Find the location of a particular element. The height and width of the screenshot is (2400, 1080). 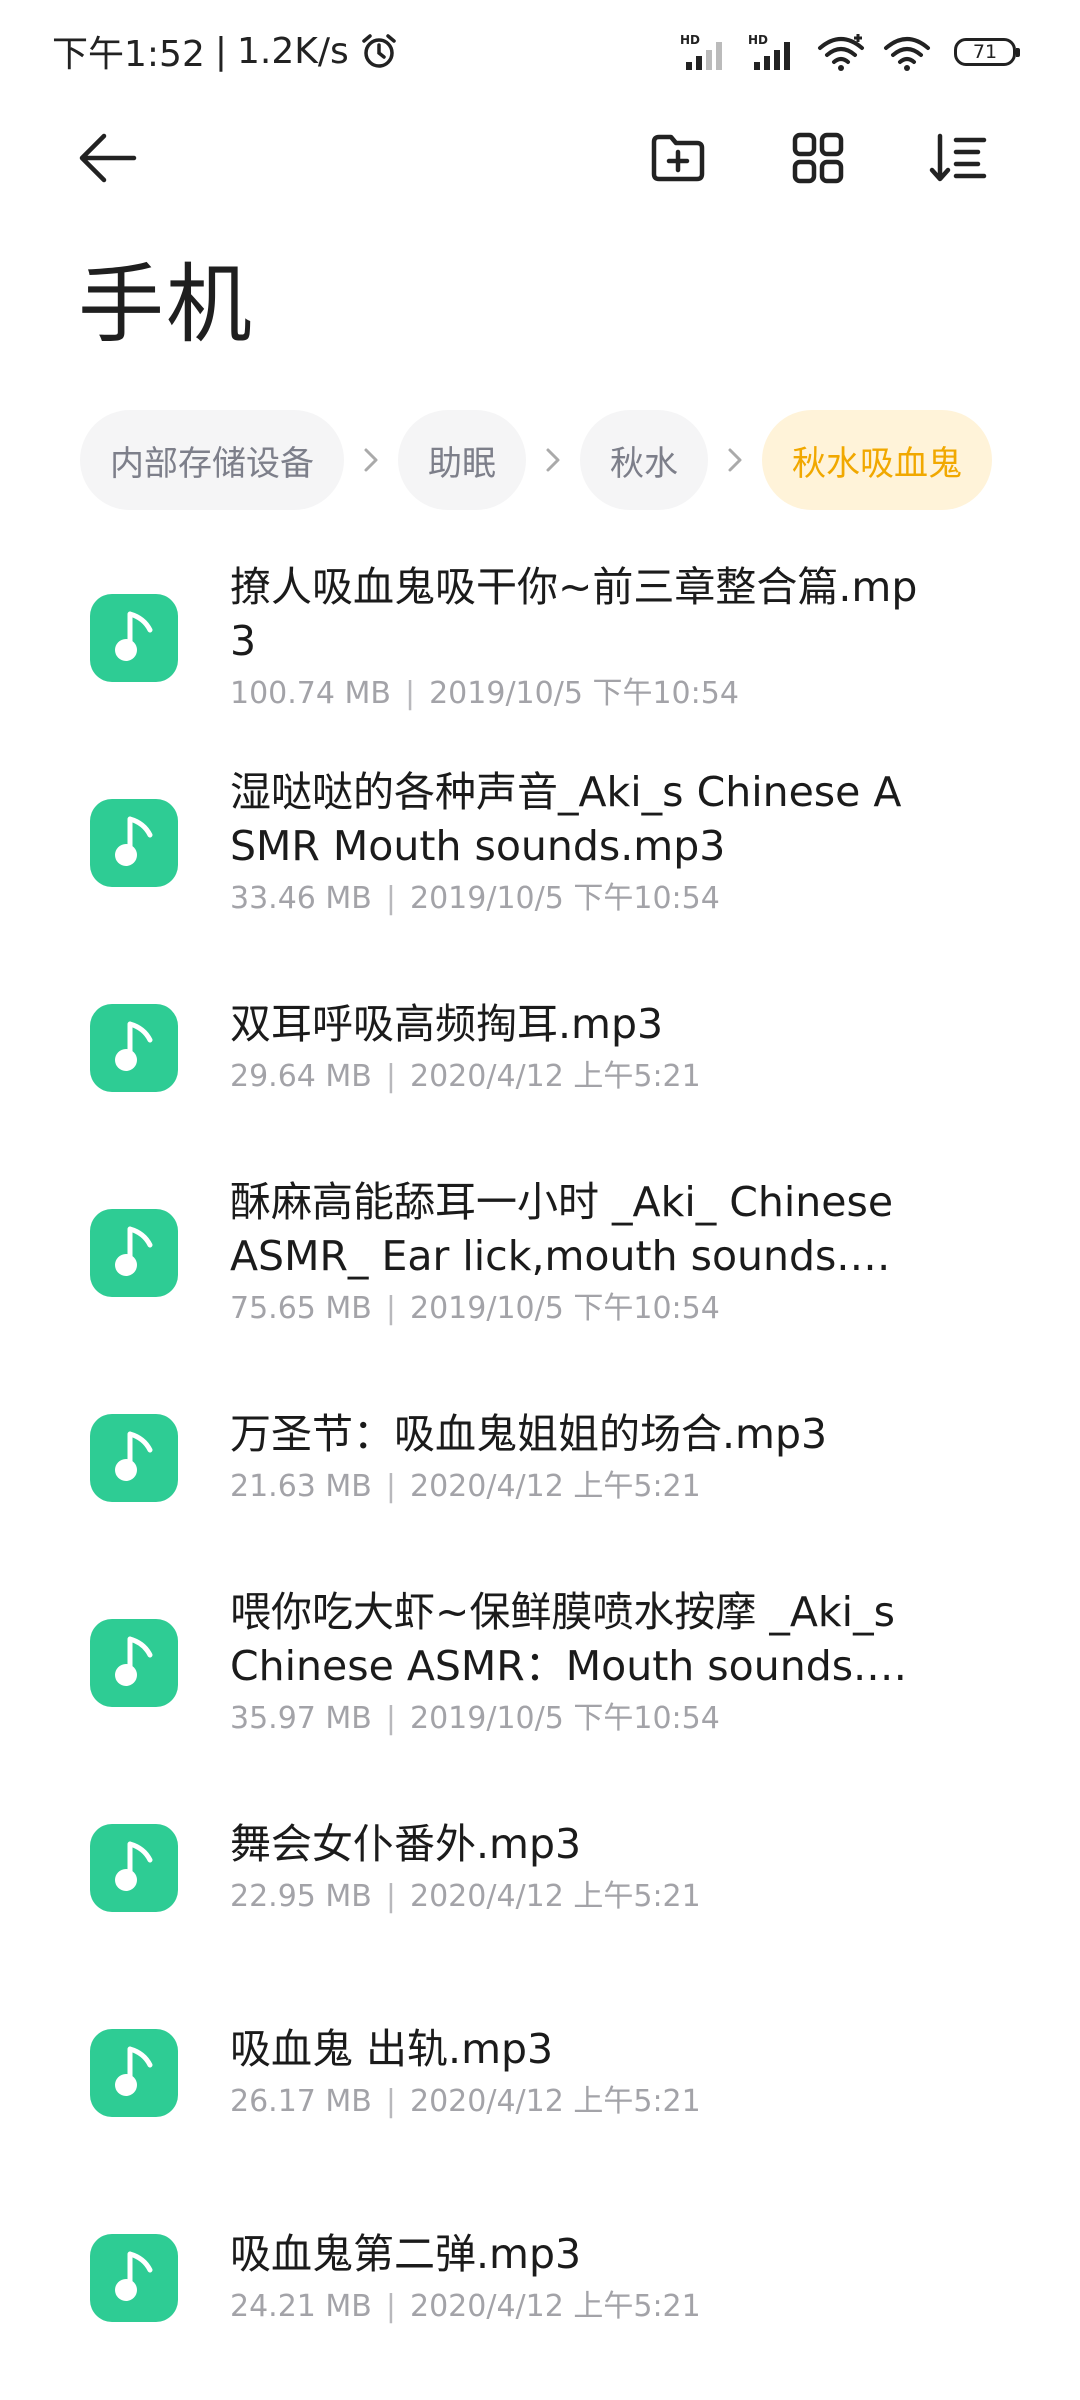

file-name: 撩人吸血鬼吸干你~前三章整合篇.mp3 is located at coordinates (574, 614).